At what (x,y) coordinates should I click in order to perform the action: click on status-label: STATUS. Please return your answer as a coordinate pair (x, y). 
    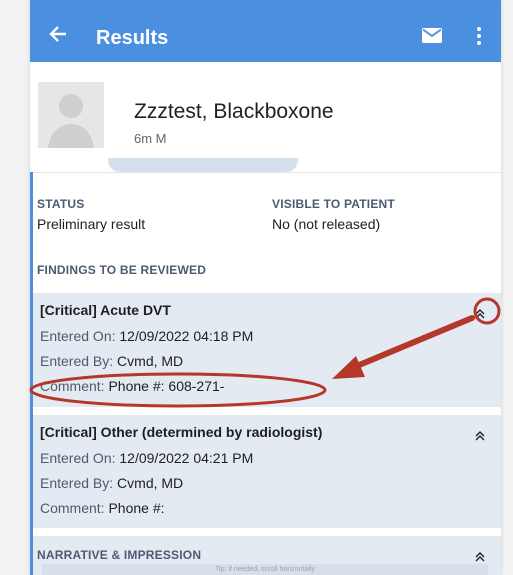
    Looking at the image, I should click on (61, 204).